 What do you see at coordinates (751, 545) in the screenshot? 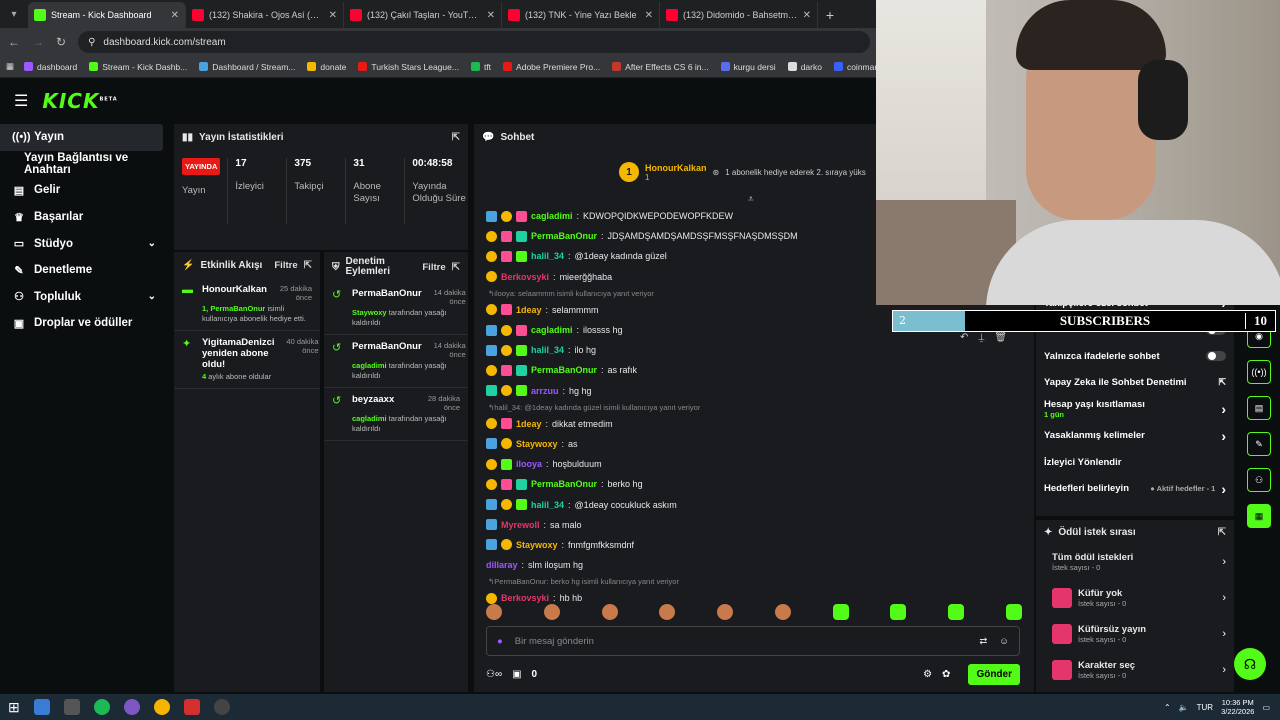
I see `chat-message: Staywoxy: fnmfgmfkksmdnf` at bounding box center [751, 545].